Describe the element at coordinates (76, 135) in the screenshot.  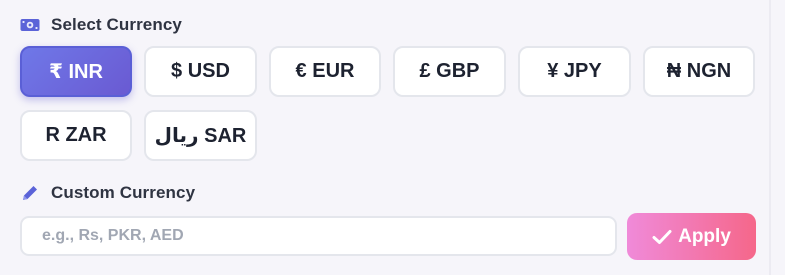
I see `currency-option-zar: R ZAR` at that location.